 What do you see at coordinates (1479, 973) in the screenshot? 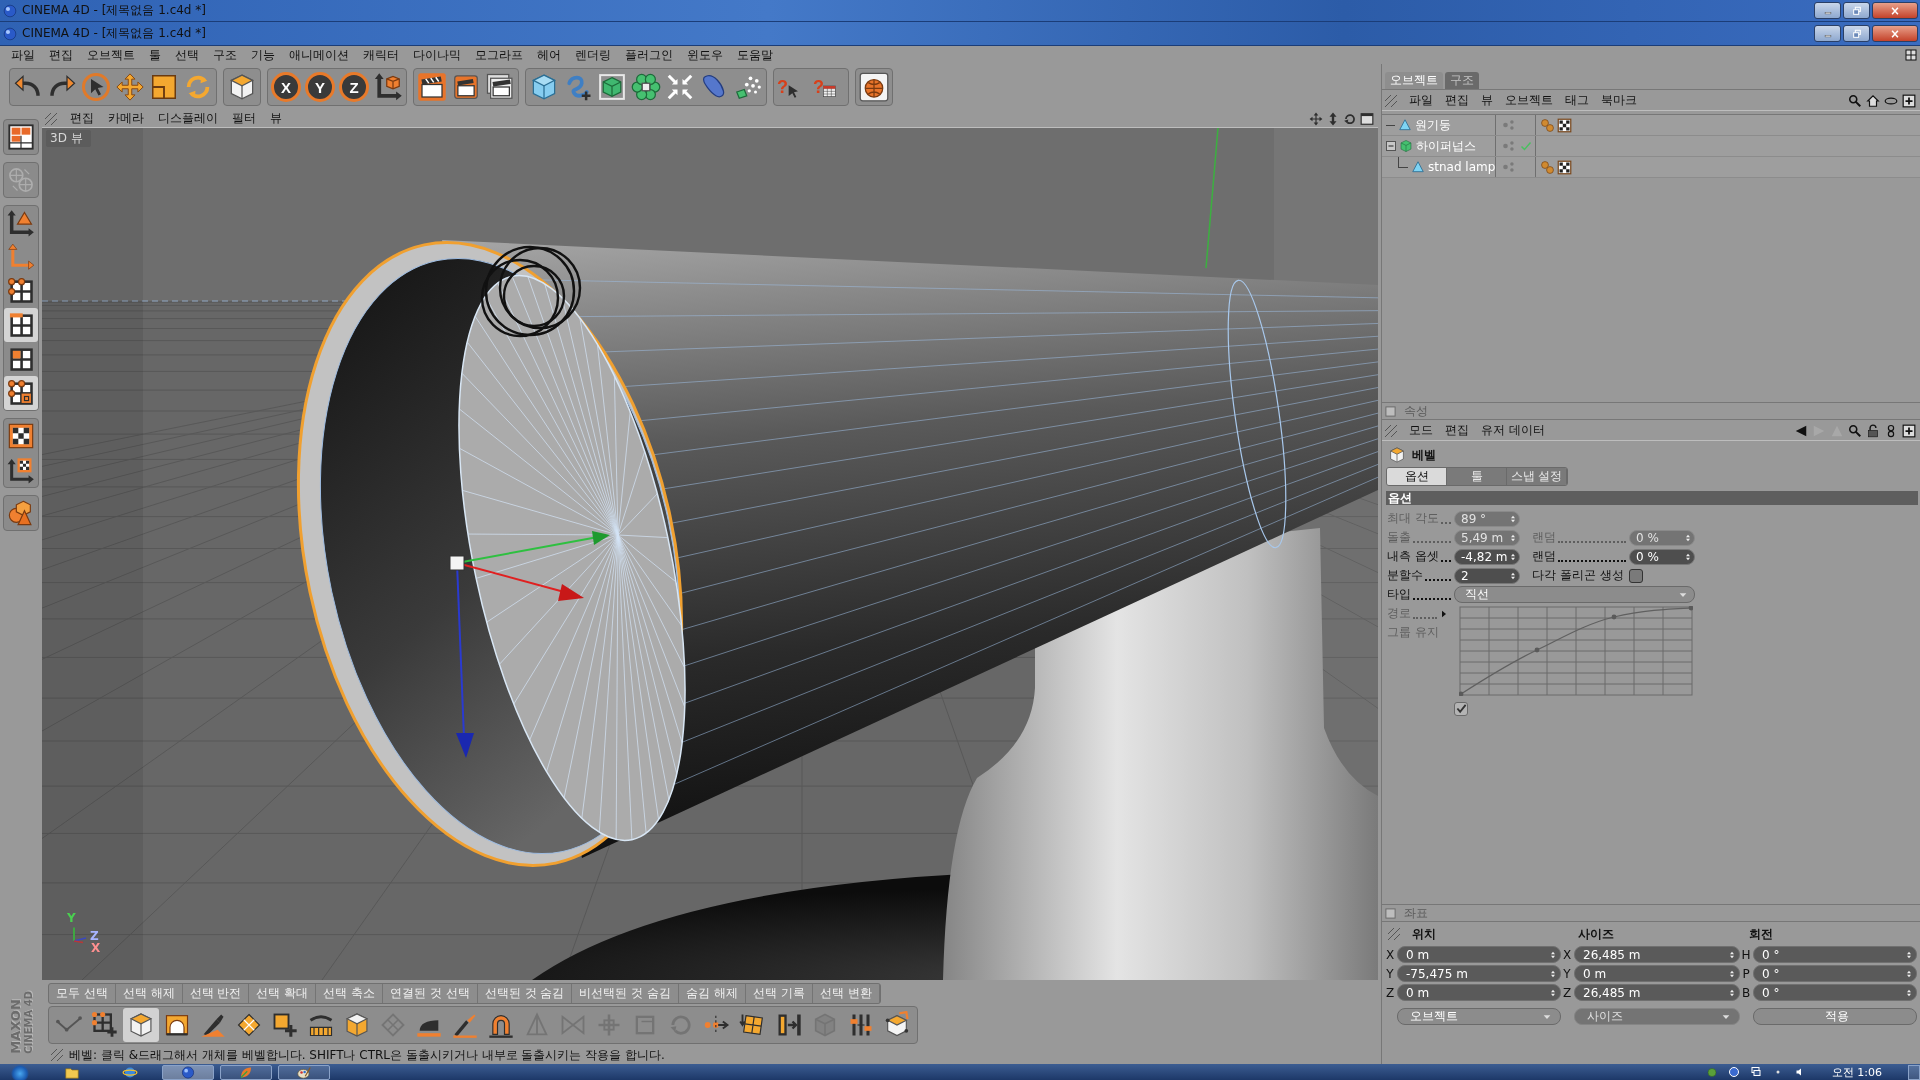
I see `number-field: -75,475 m` at bounding box center [1479, 973].